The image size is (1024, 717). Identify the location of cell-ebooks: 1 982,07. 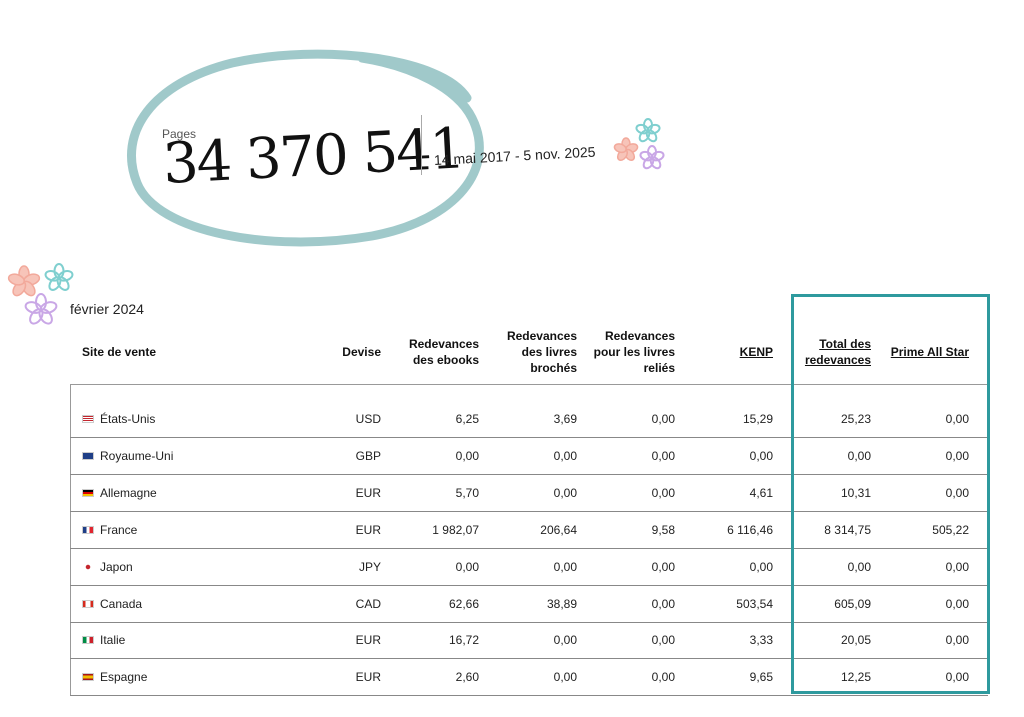
(455, 529).